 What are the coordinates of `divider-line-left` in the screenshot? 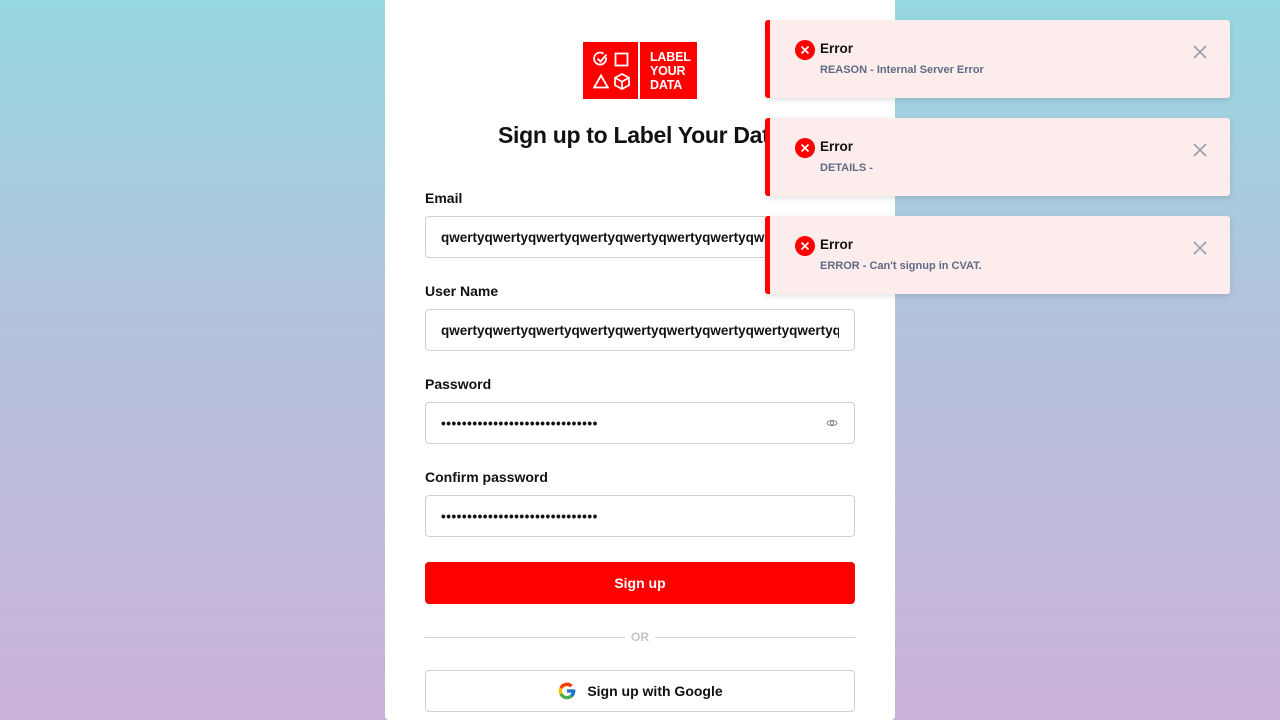 It's located at (525, 637).